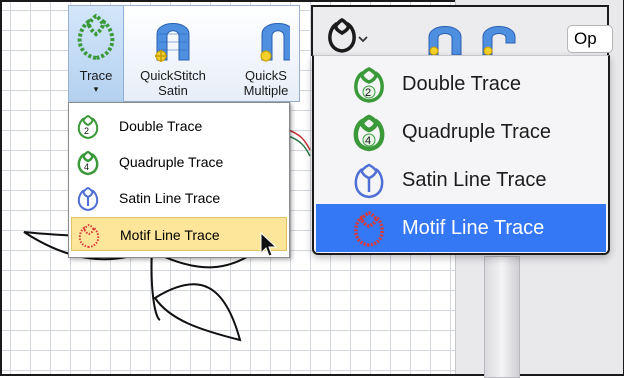  I want to click on quickstitch-satin-label-line1: QuickStitch, so click(173, 75).